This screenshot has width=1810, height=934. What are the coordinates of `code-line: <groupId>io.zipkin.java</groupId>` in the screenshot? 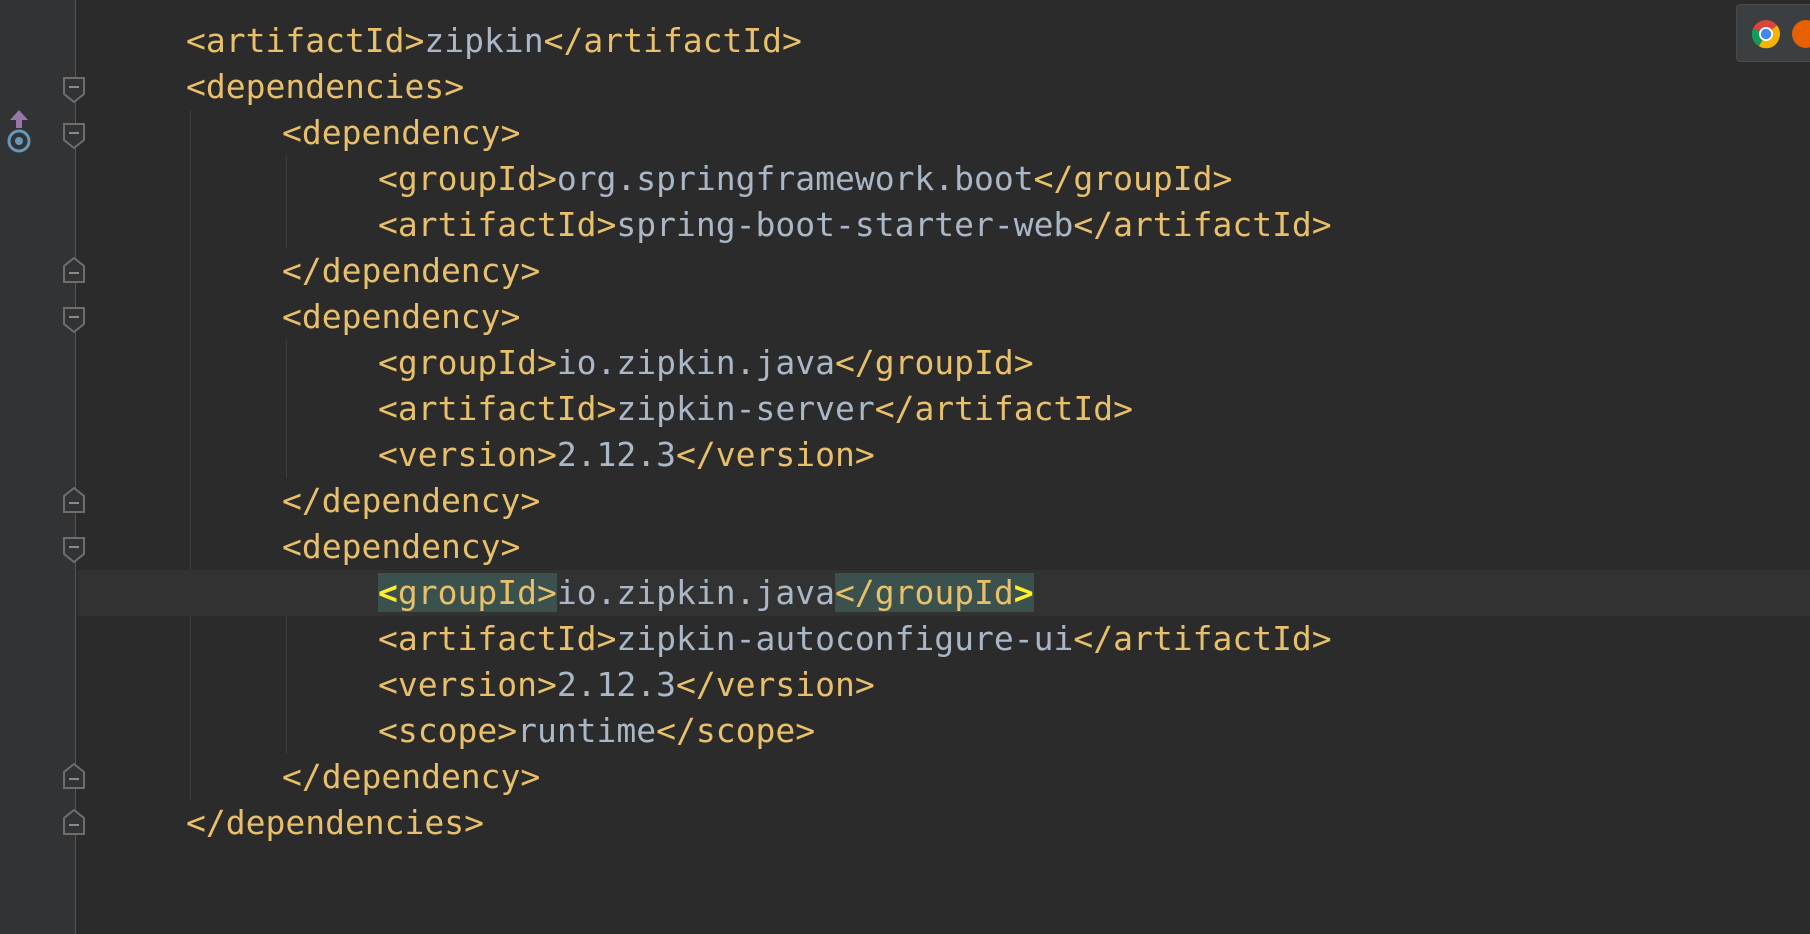 It's located at (944, 363).